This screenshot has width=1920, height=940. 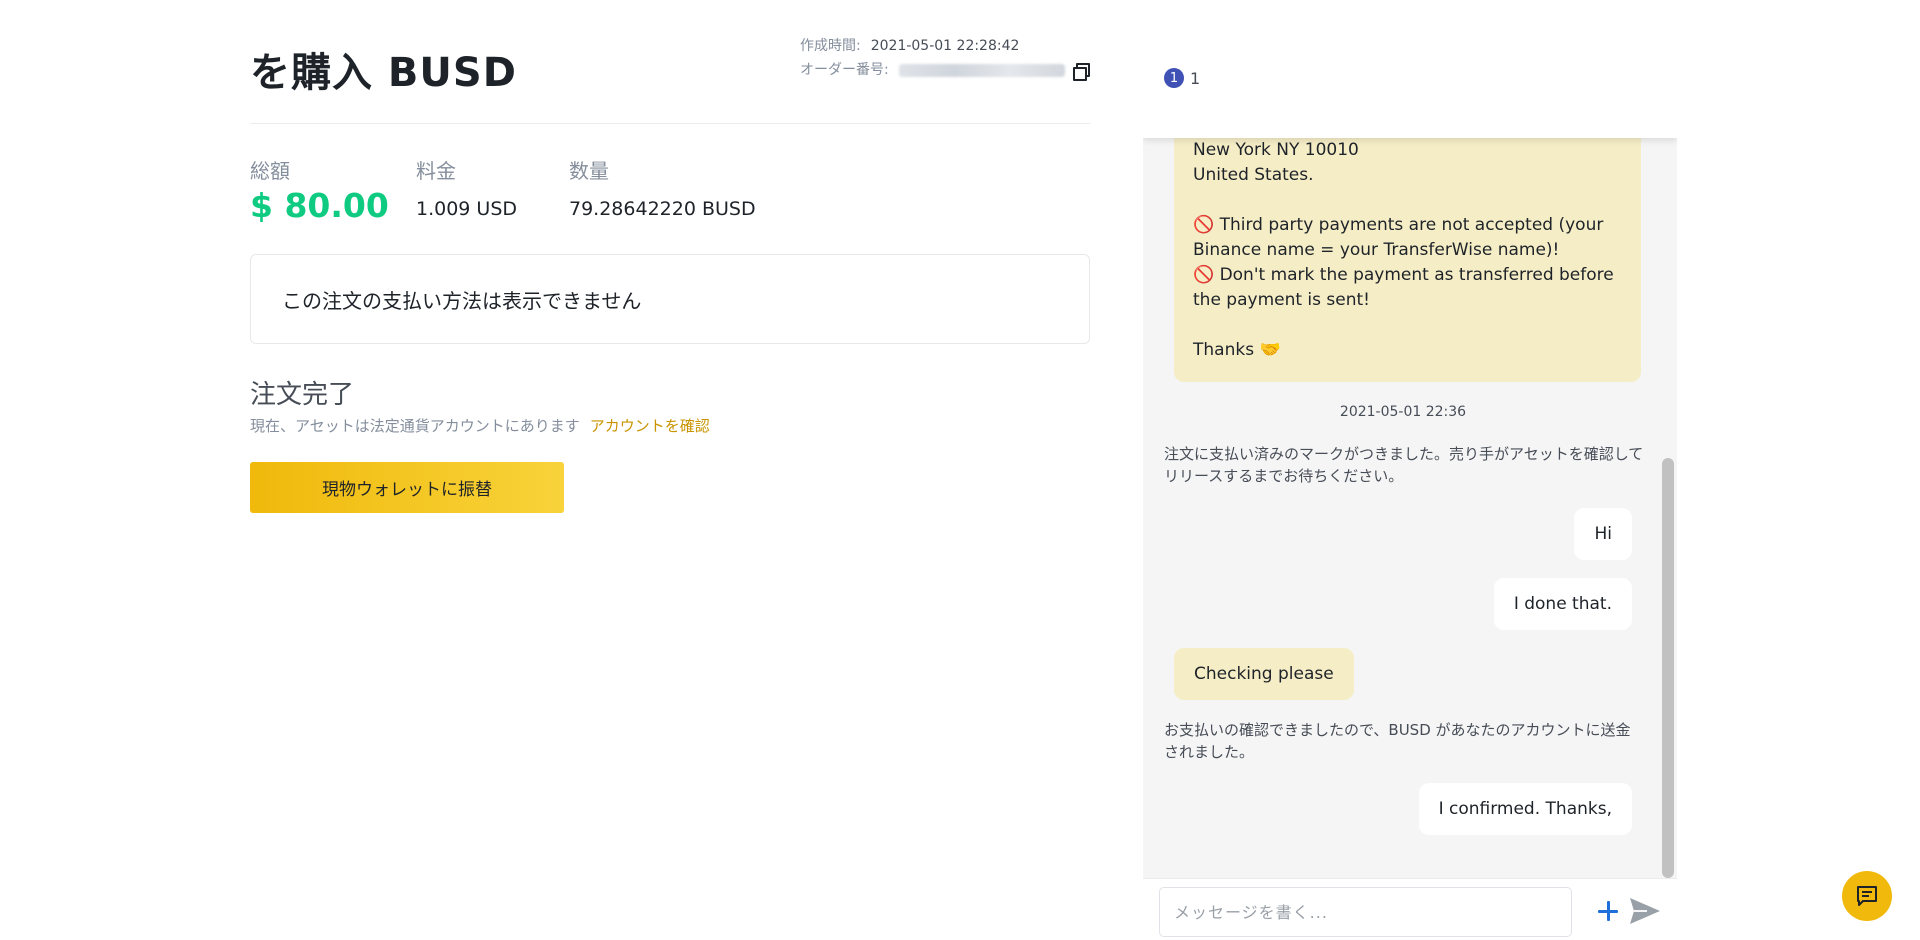 I want to click on quantity-value: 79.28642220 BUSD, so click(x=662, y=209).